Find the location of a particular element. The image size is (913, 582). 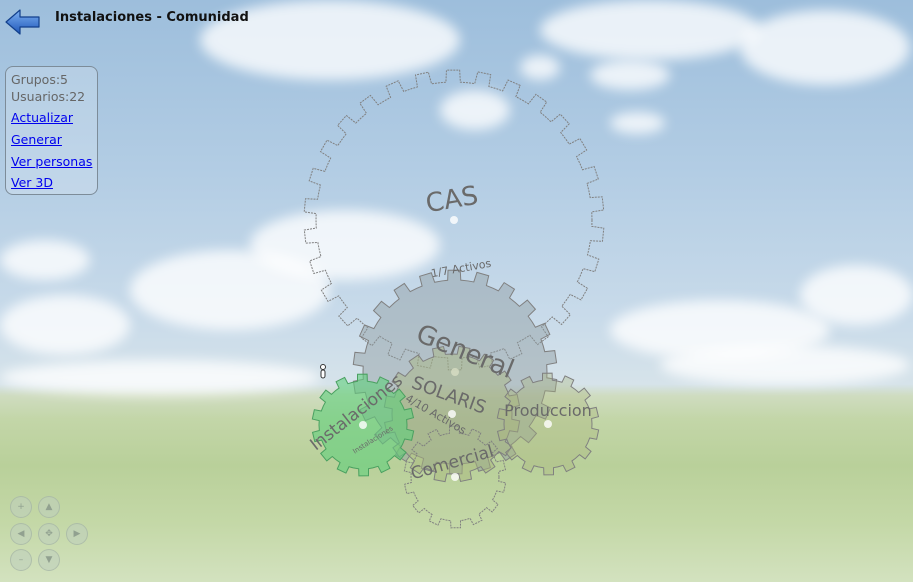

view-3d-link: Ver 3D is located at coordinates (32, 182).